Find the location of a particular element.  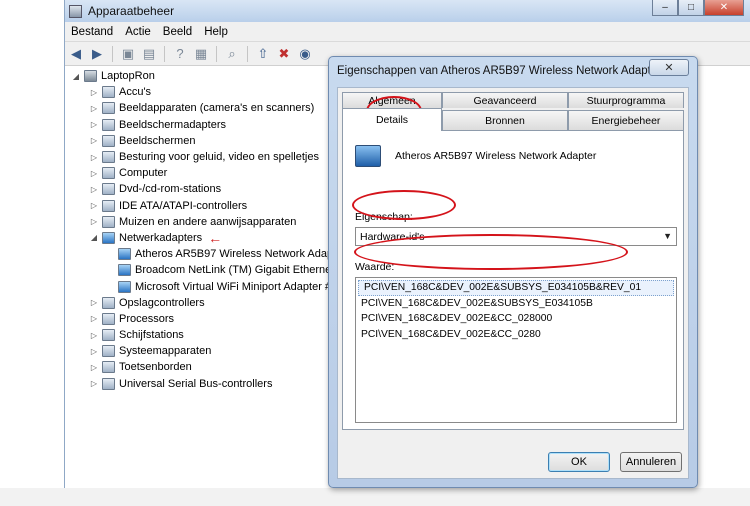

value-item: PCI\VEN_168C&DEV_002E&SUBSYS_E034105B is located at coordinates (516, 304).